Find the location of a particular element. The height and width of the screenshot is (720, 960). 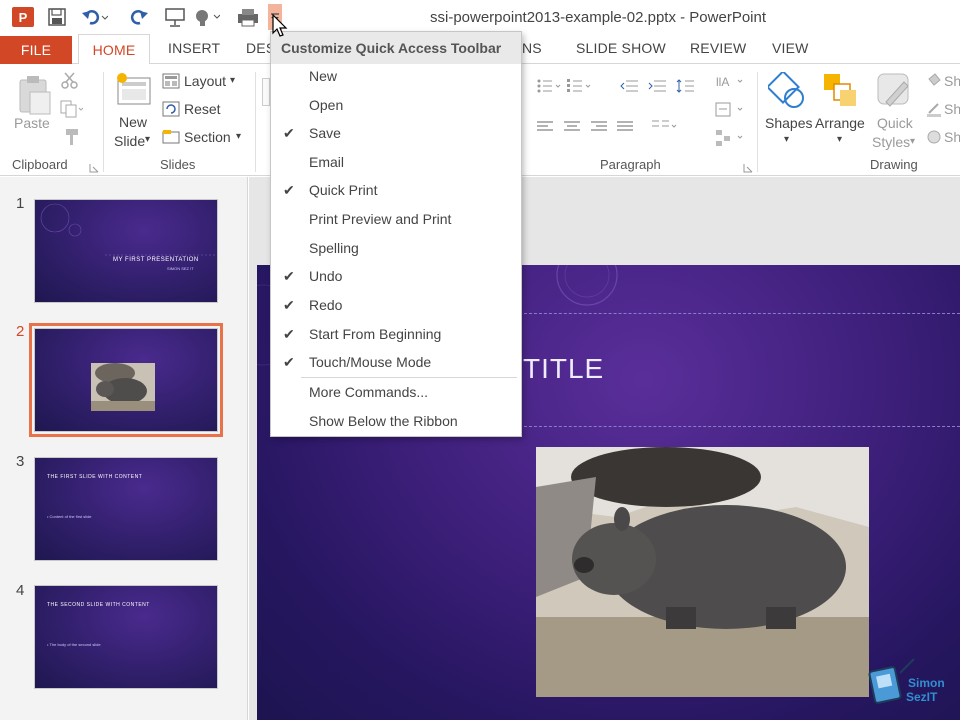

menu-item-quick-print: ✔ Quick Print is located at coordinates (396, 191).